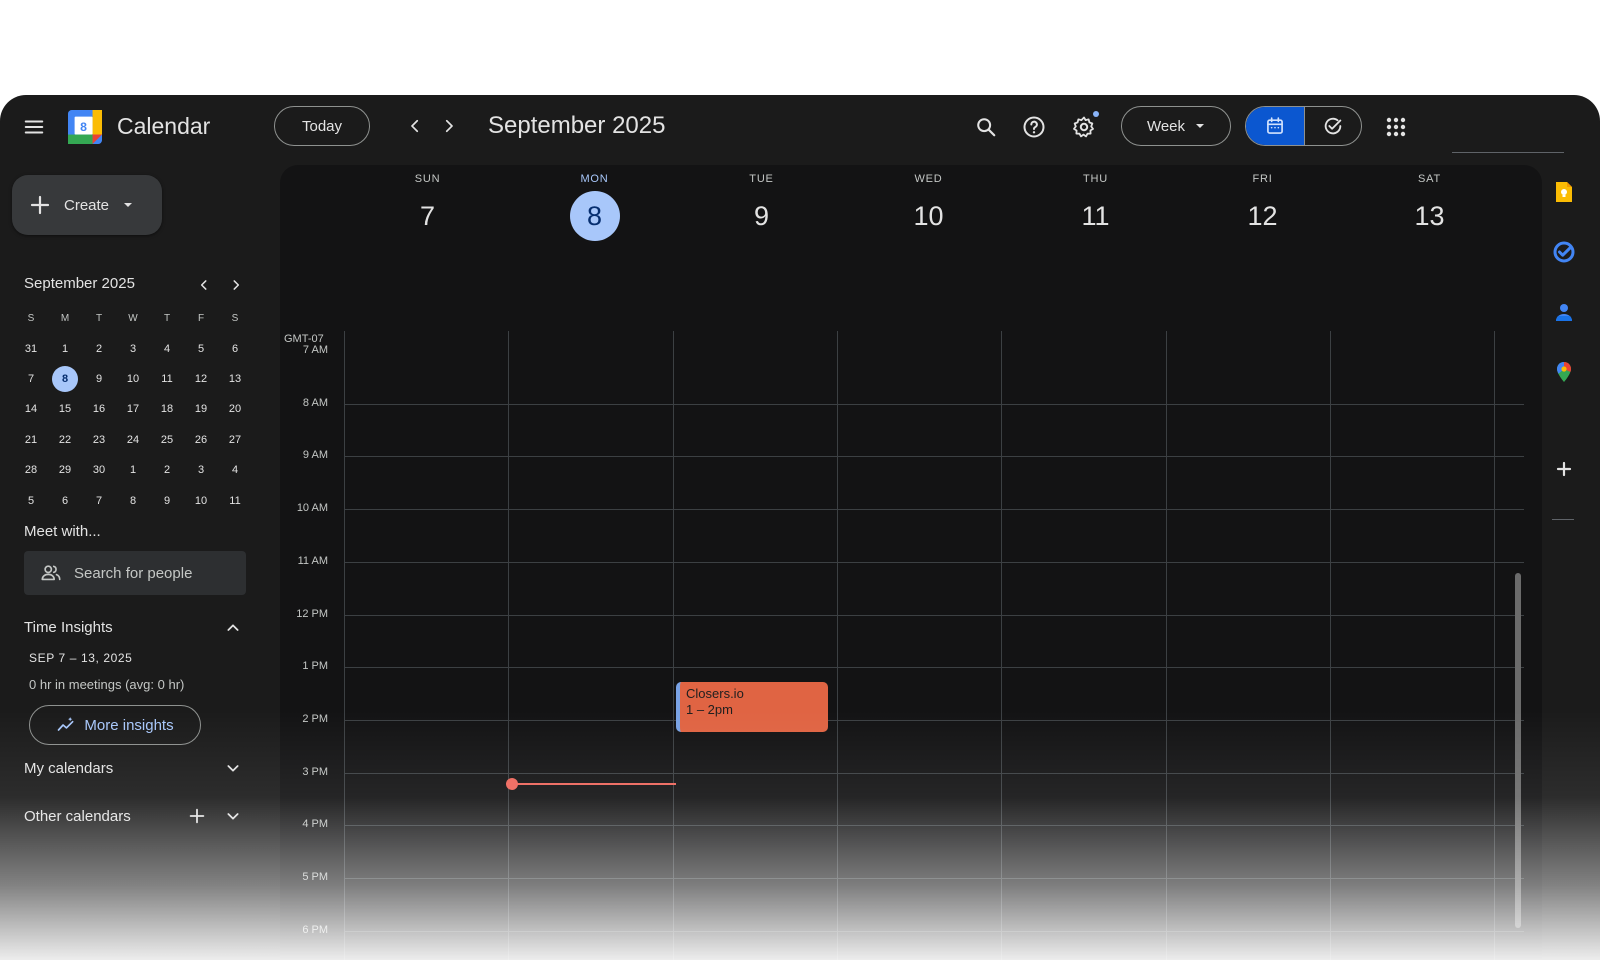  What do you see at coordinates (31, 349) in the screenshot?
I see `mini-calendar-day: 31` at bounding box center [31, 349].